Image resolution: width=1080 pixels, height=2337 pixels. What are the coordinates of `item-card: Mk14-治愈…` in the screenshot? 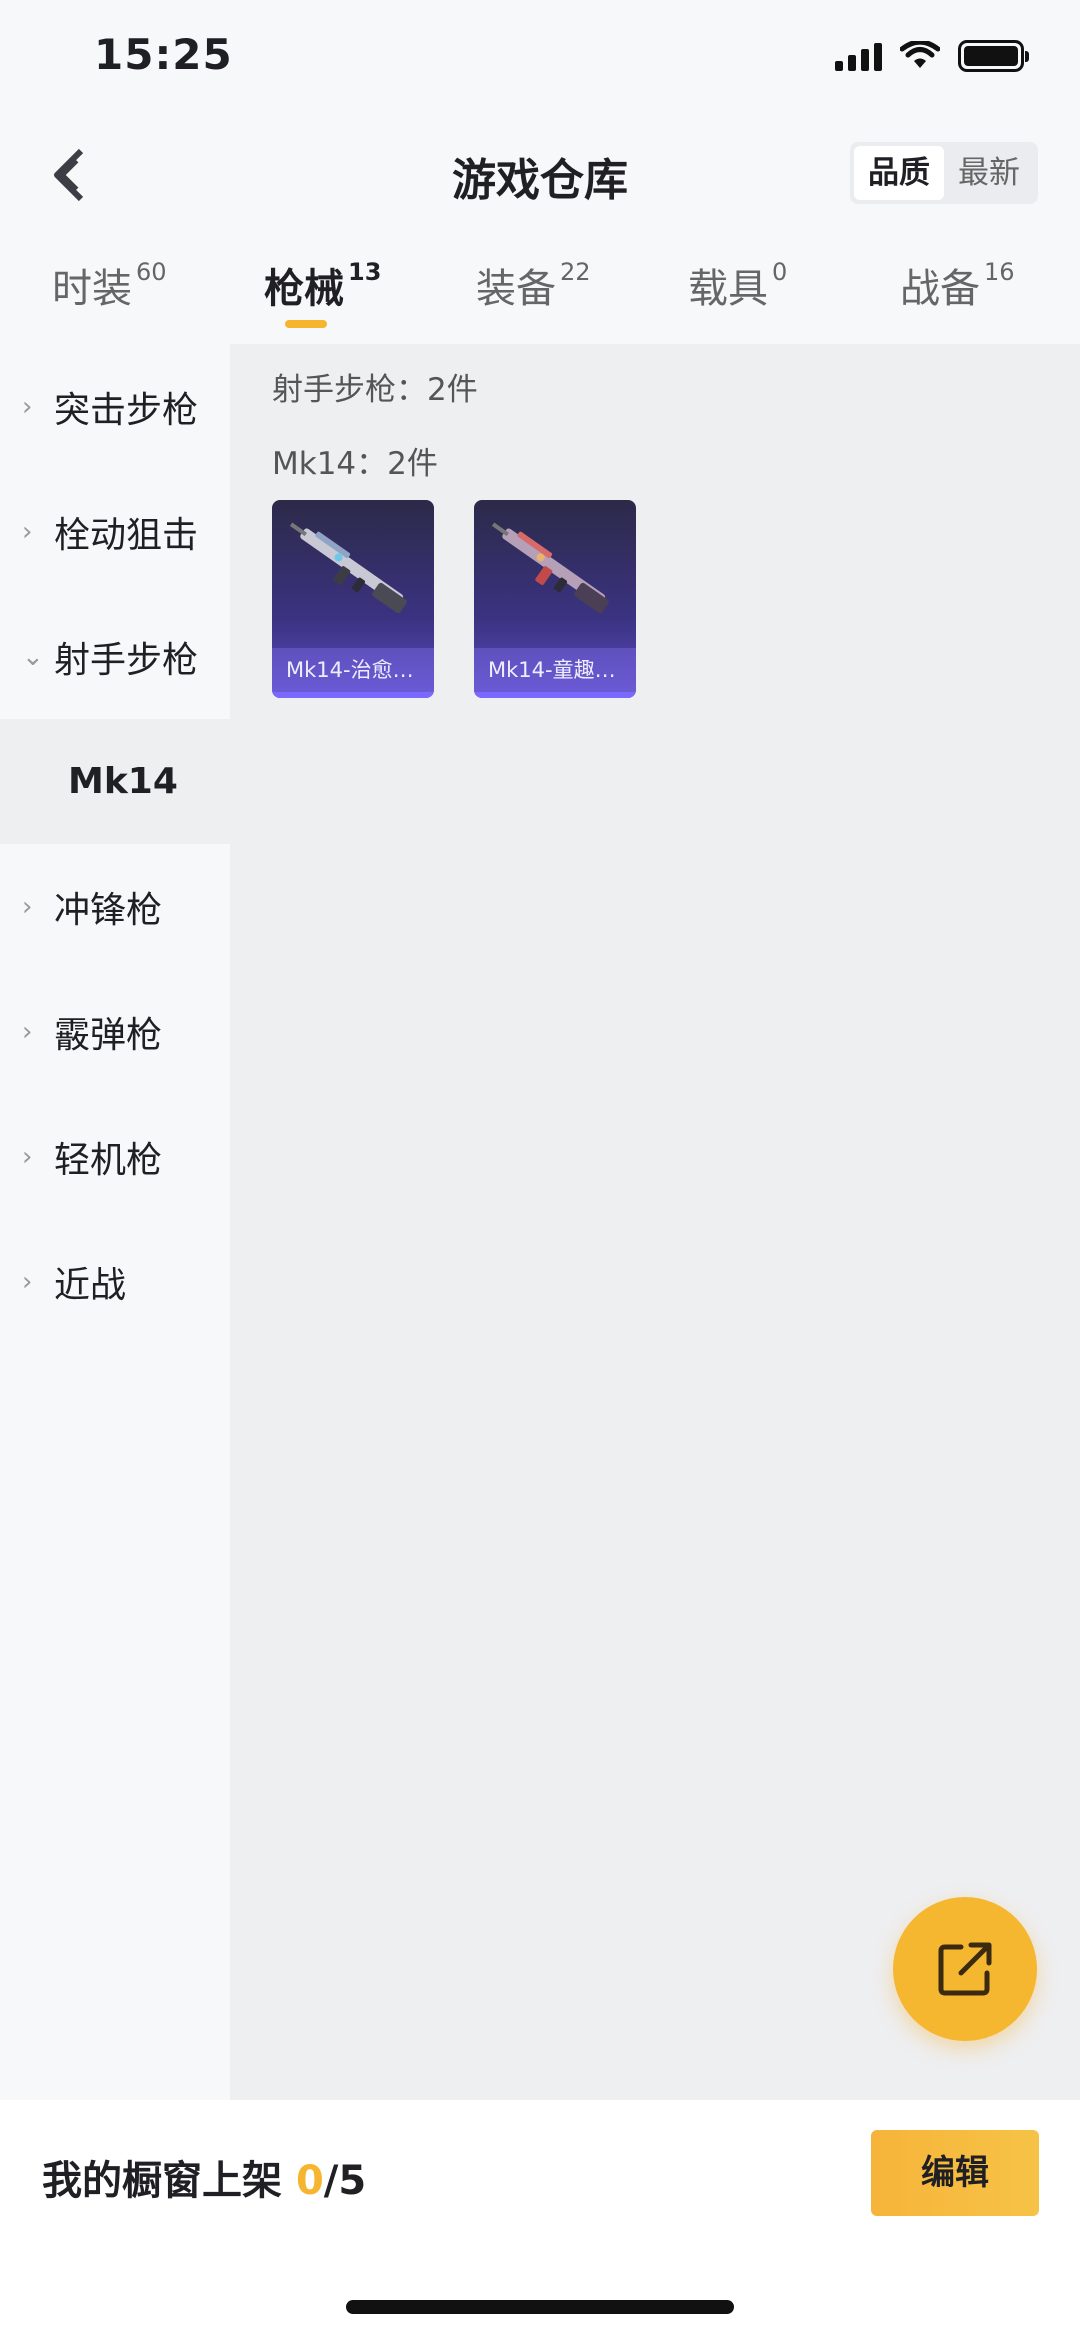 It's located at (353, 599).